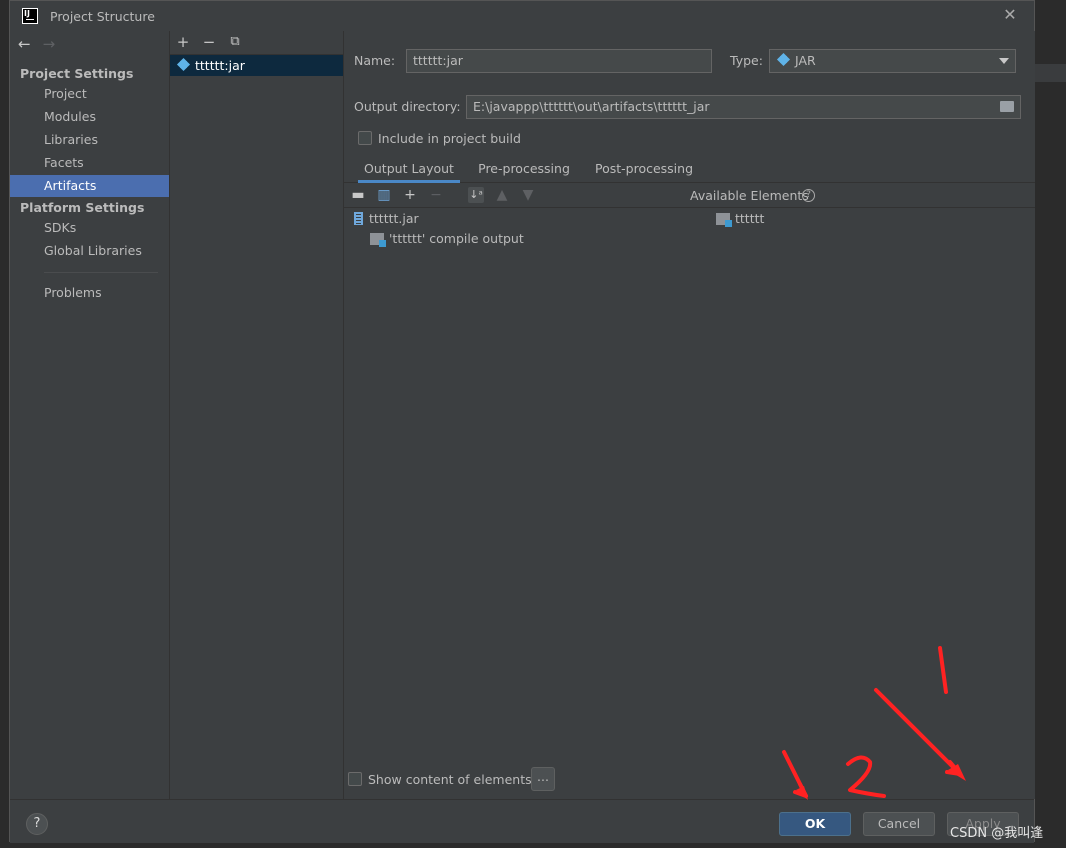 This screenshot has width=1066, height=848. I want to click on type-label: Type:, so click(746, 60).